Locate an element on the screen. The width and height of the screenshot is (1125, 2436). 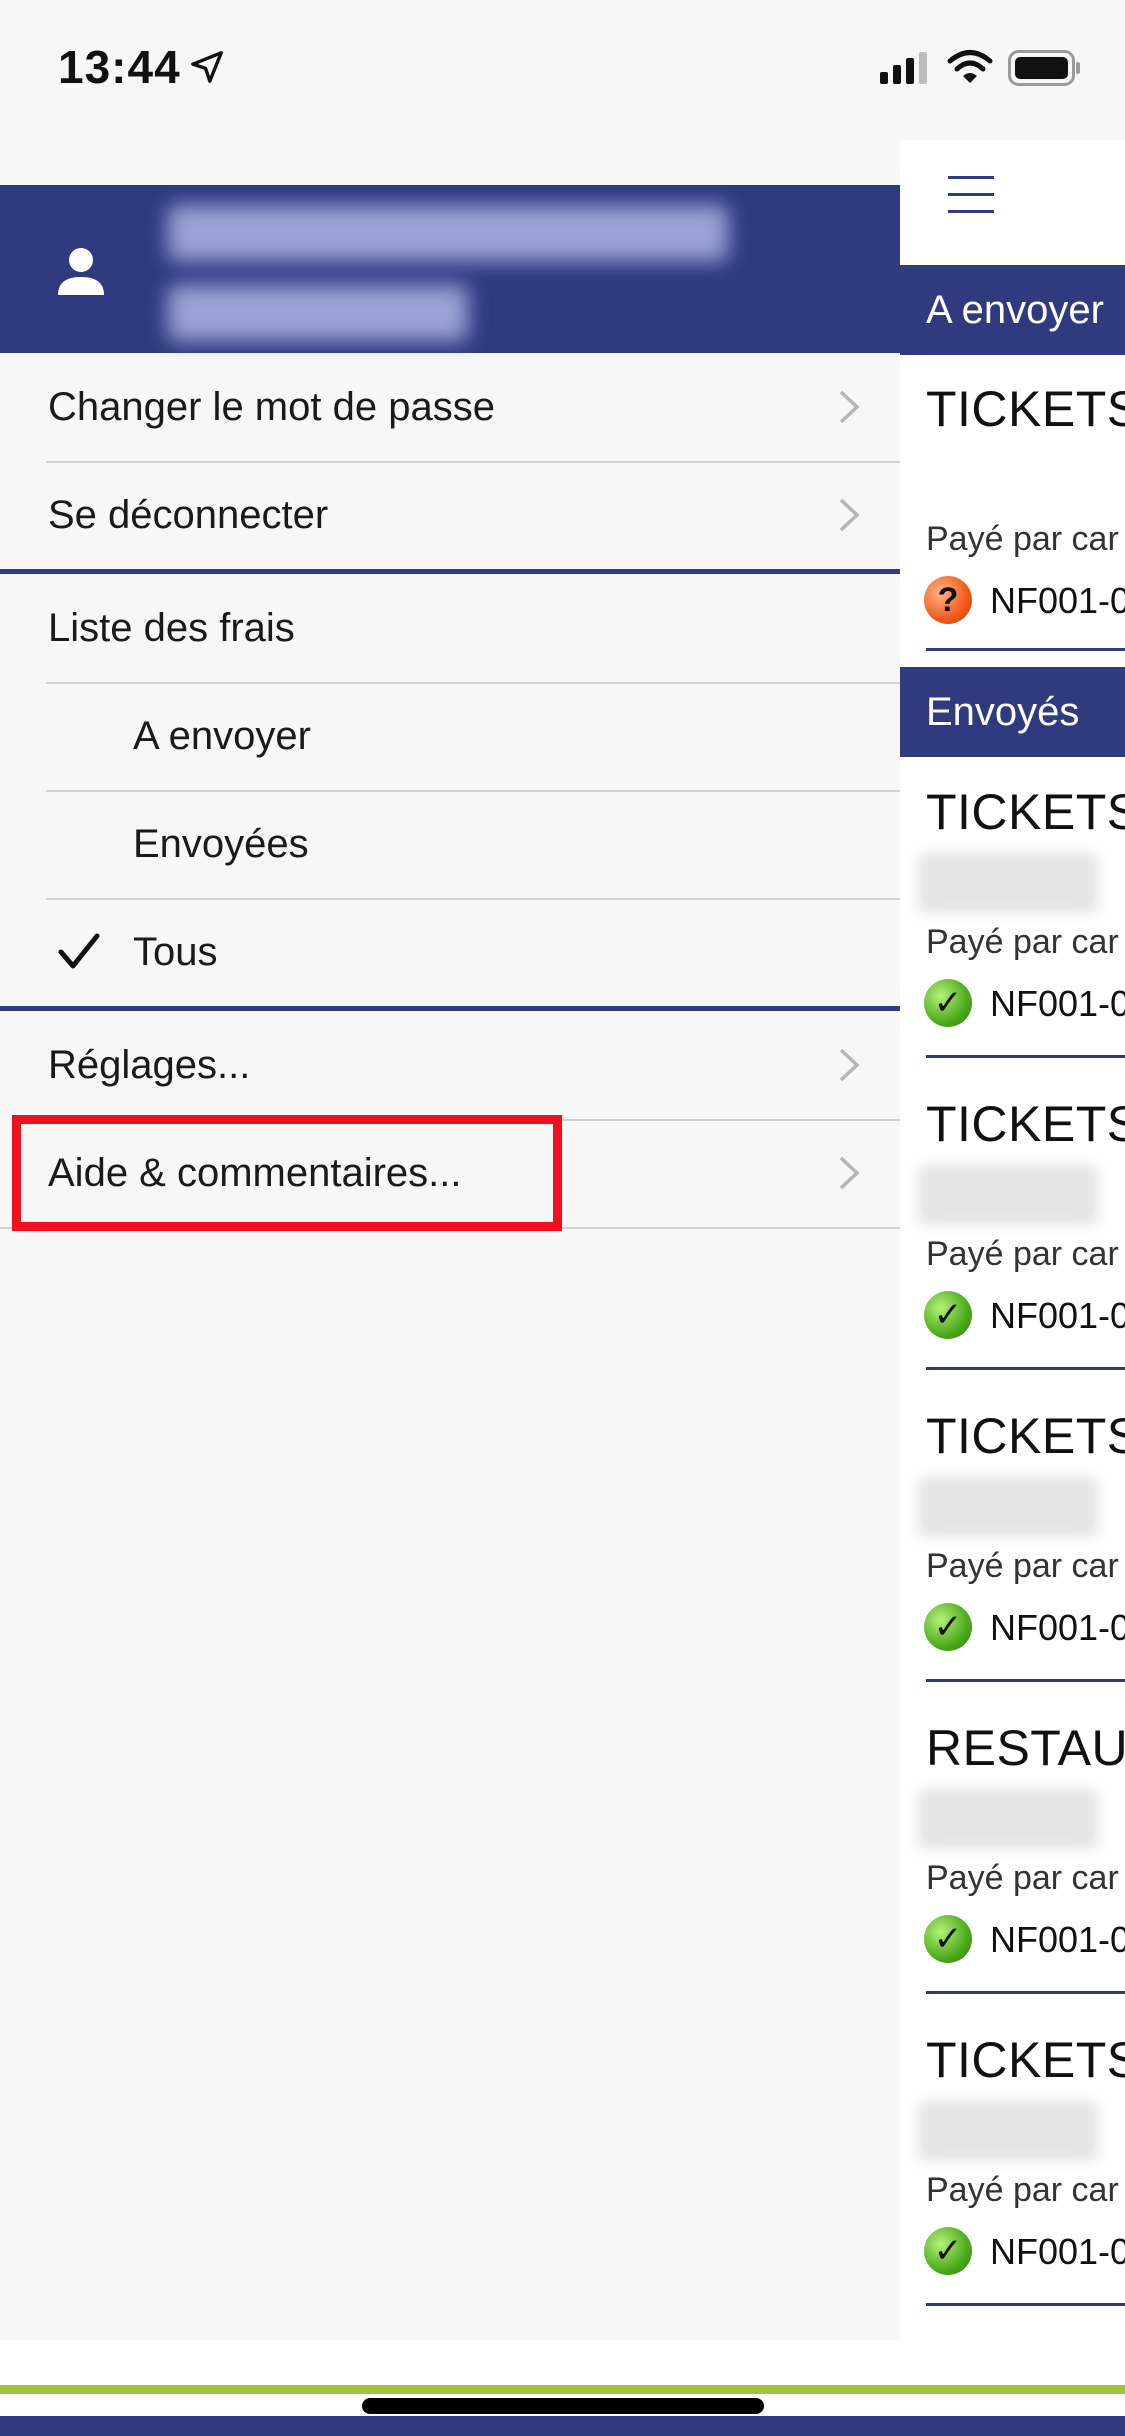
battery-icon is located at coordinates (1044, 68).